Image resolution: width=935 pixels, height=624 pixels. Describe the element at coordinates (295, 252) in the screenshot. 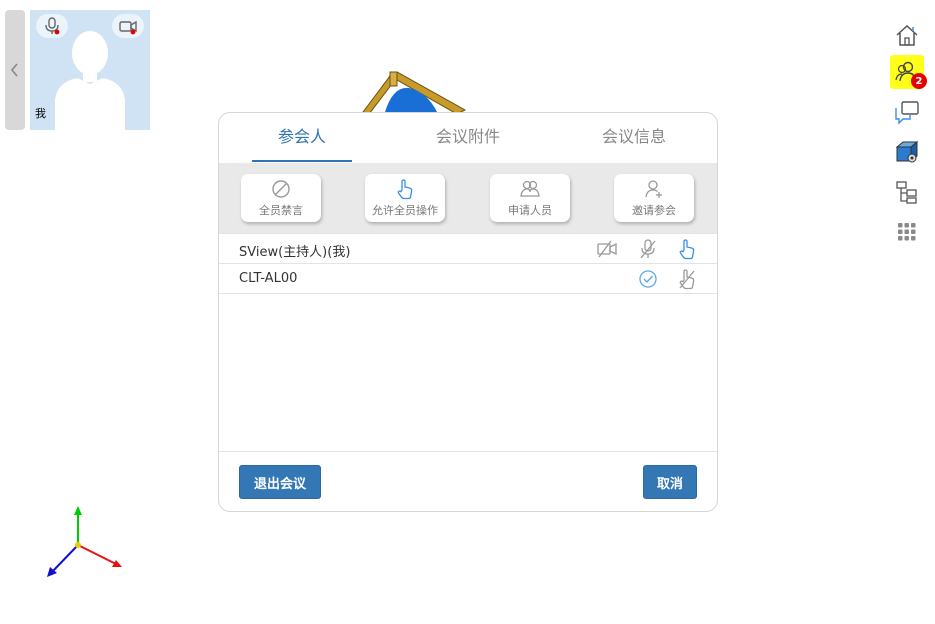

I see `participant-name: SView(主持人)(我)` at that location.